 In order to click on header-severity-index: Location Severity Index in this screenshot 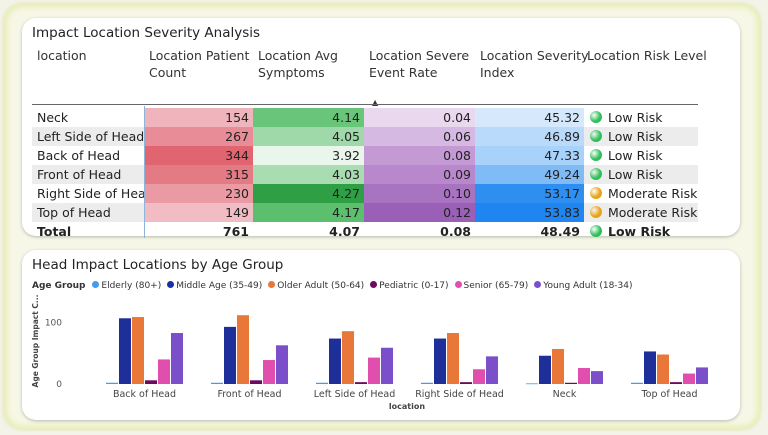, I will do `click(534, 64)`.